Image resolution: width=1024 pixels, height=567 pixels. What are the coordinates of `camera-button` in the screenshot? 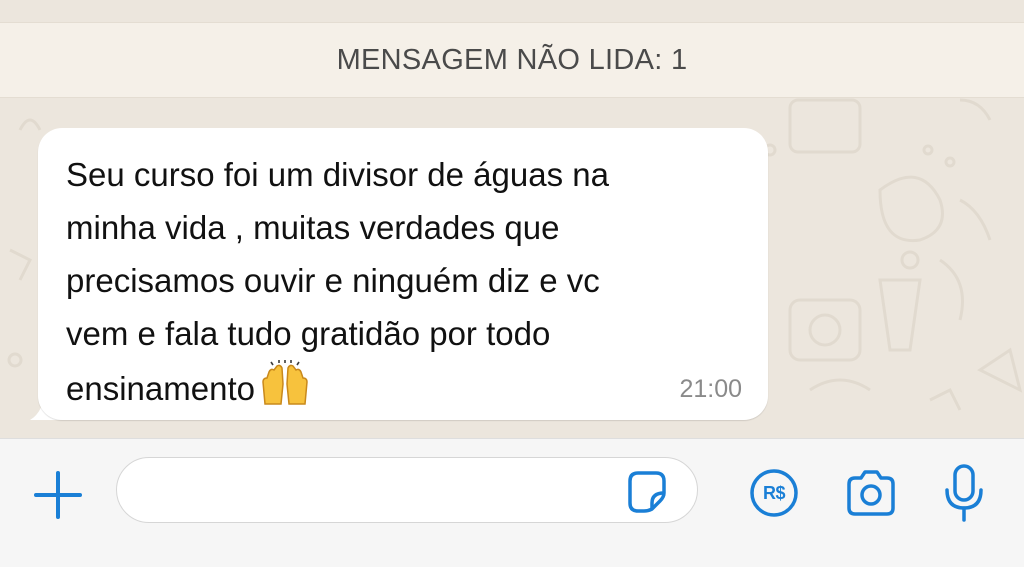 It's located at (871, 493).